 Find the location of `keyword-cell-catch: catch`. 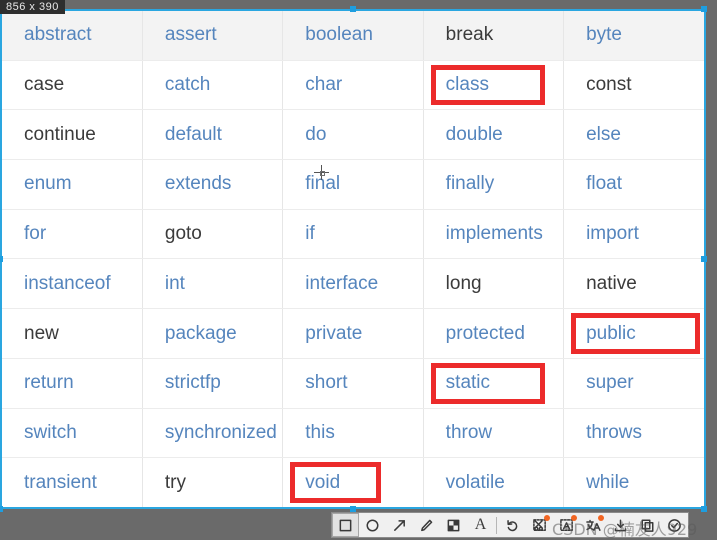

keyword-cell-catch: catch is located at coordinates (213, 85).